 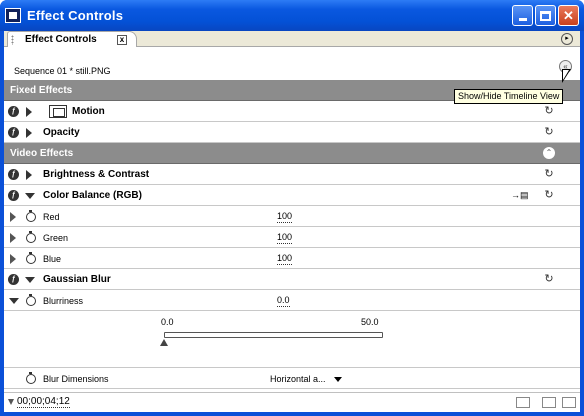 I want to click on property-row-blurriness: Blurriness 0.0, so click(x=292, y=300).